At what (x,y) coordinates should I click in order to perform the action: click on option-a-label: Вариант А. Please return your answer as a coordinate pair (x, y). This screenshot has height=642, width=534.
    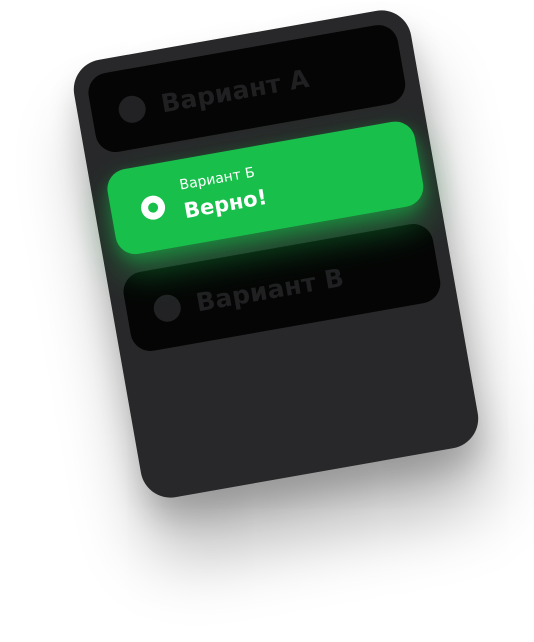
    Looking at the image, I should click on (235, 91).